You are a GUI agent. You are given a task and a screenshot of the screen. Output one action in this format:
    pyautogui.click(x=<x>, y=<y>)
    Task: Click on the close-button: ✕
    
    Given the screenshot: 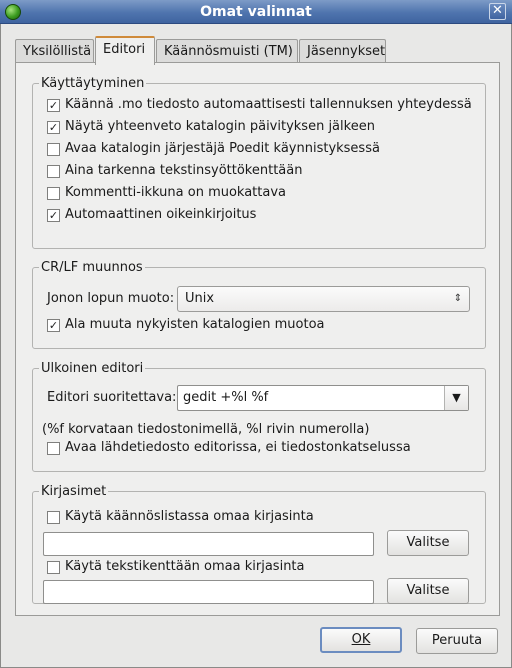 What is the action you would take?
    pyautogui.click(x=497, y=11)
    